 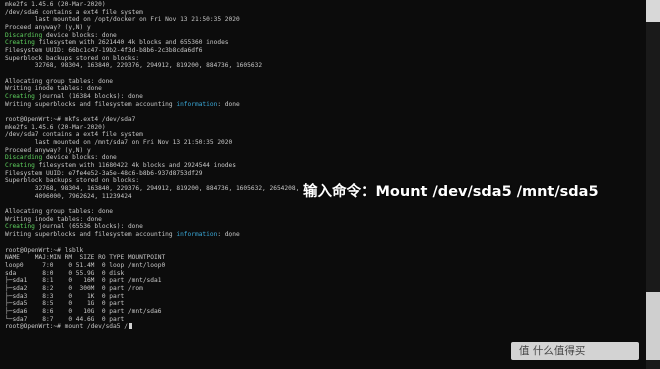 I want to click on terminal-line: Creating journal (16384 blocks): done, so click(x=325, y=97).